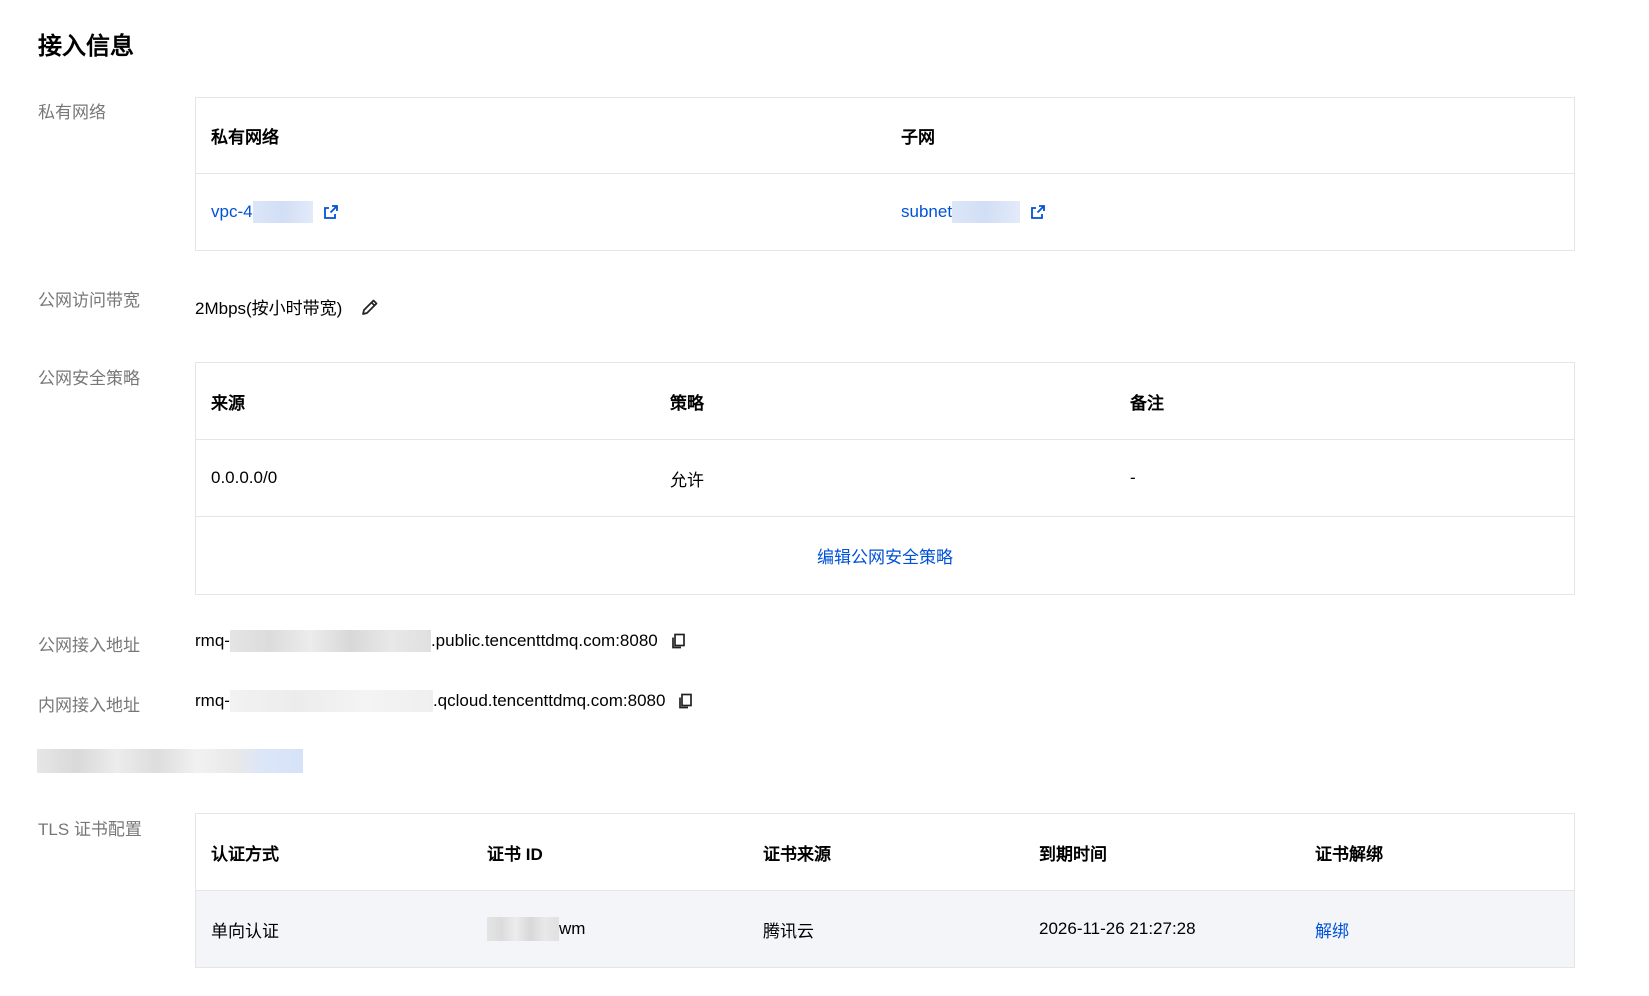 The height and width of the screenshot is (996, 1649). I want to click on table-header-row: 来源 策略 备注, so click(885, 401).